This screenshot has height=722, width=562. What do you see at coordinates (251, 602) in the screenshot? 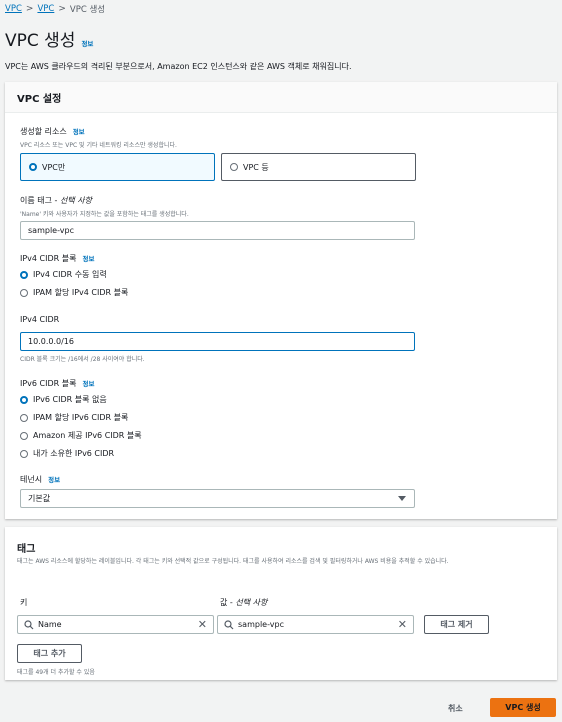
I see `tag-value-optional: 선택 사항` at bounding box center [251, 602].